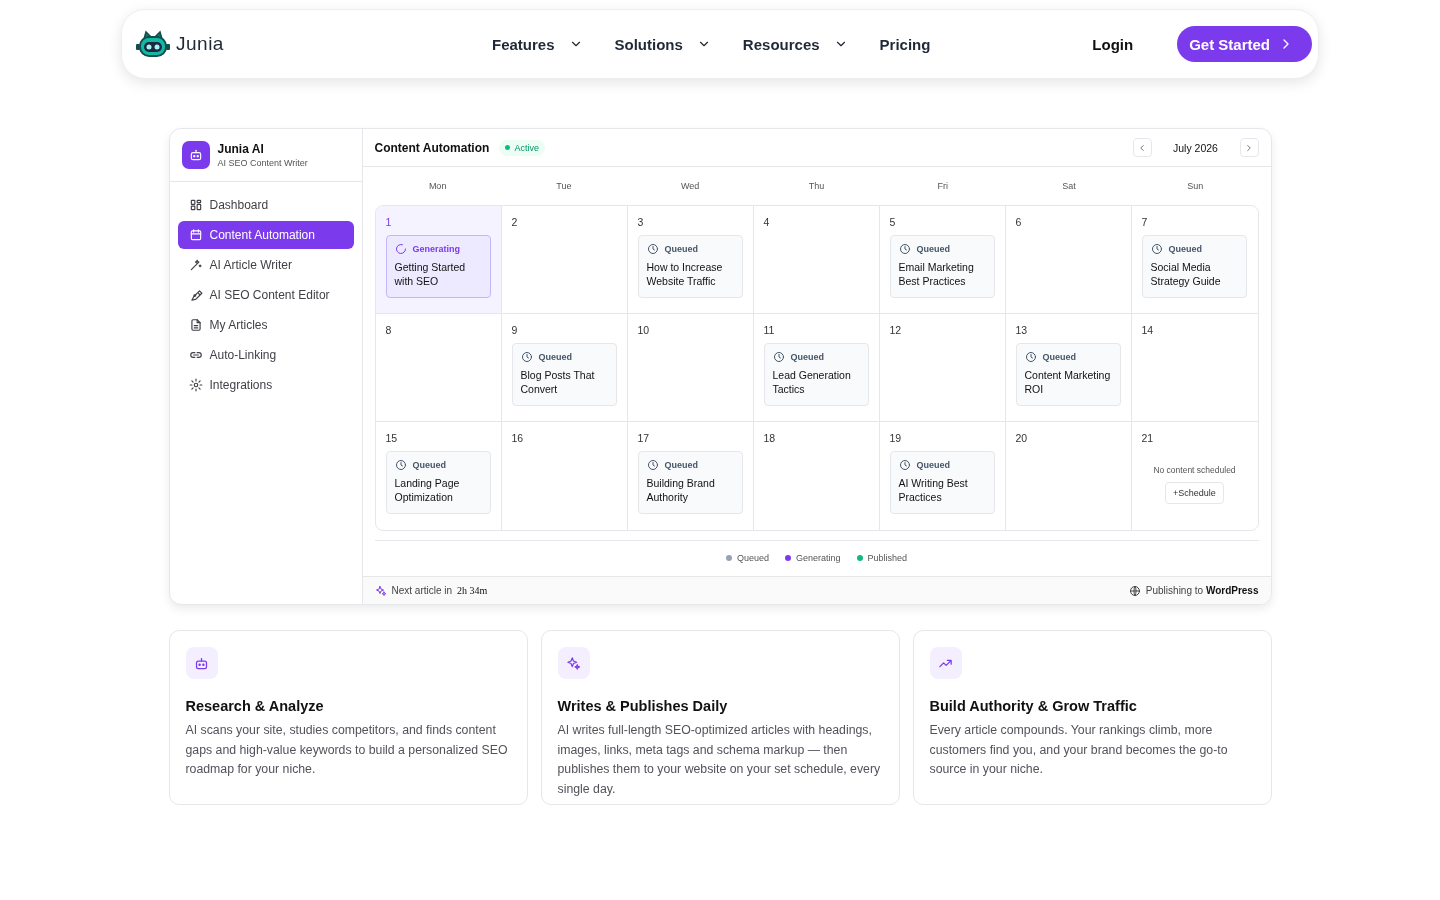  I want to click on sidebar-item: Auto-Linking, so click(265, 355).